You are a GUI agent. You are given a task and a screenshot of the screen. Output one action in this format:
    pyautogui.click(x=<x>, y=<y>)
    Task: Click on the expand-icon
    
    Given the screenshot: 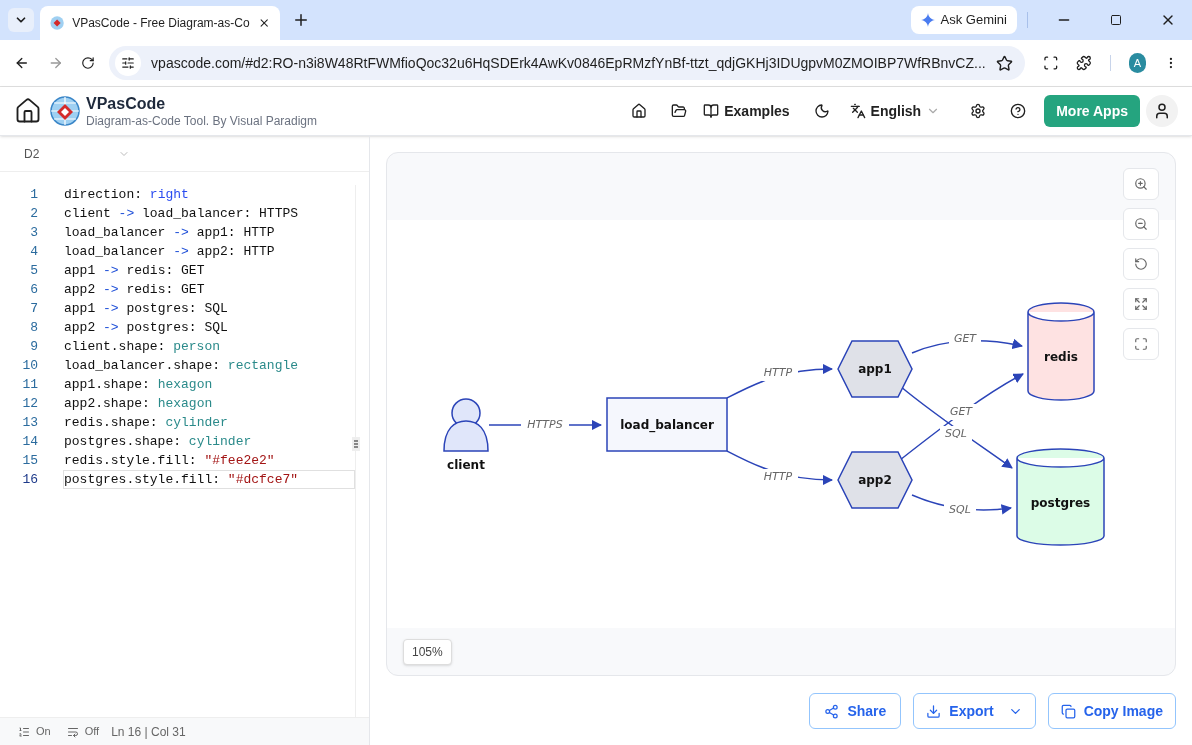 What is the action you would take?
    pyautogui.click(x=1141, y=304)
    